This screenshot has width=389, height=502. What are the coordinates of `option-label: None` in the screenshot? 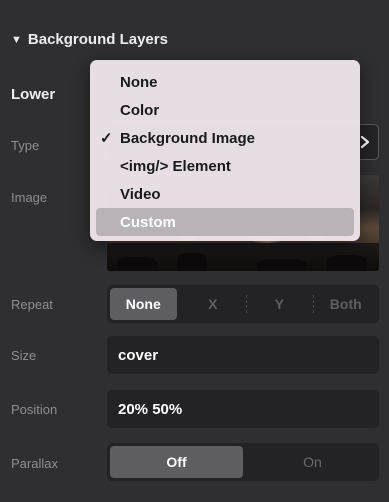 It's located at (139, 82).